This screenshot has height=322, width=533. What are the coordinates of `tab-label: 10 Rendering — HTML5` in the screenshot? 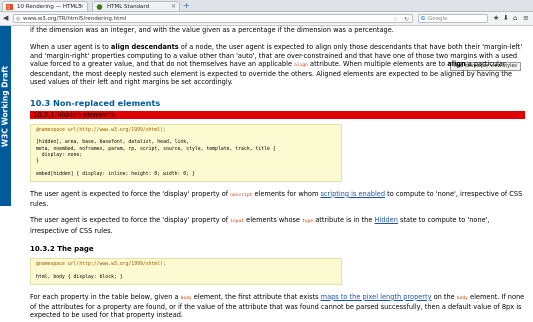 It's located at (49, 7).